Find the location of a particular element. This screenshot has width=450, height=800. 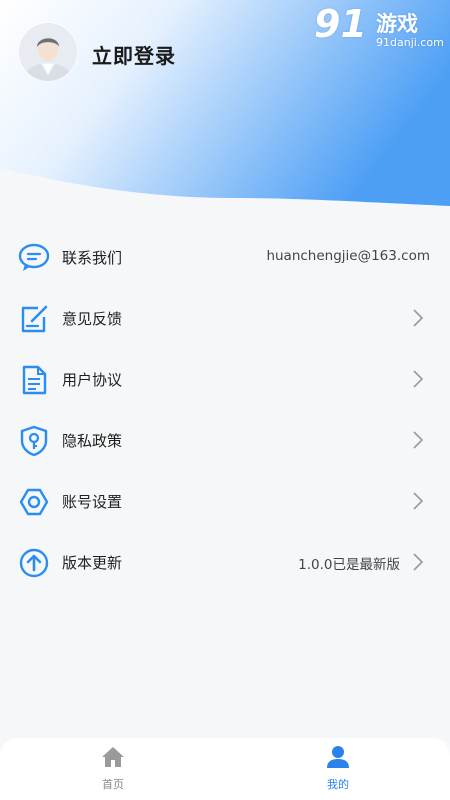

tab-mine: 我的 is located at coordinates (338, 769).